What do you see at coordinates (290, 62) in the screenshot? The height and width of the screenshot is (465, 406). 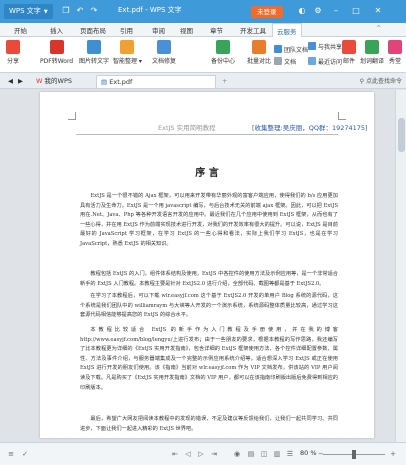 I see `word-count-label: 文档` at bounding box center [290, 62].